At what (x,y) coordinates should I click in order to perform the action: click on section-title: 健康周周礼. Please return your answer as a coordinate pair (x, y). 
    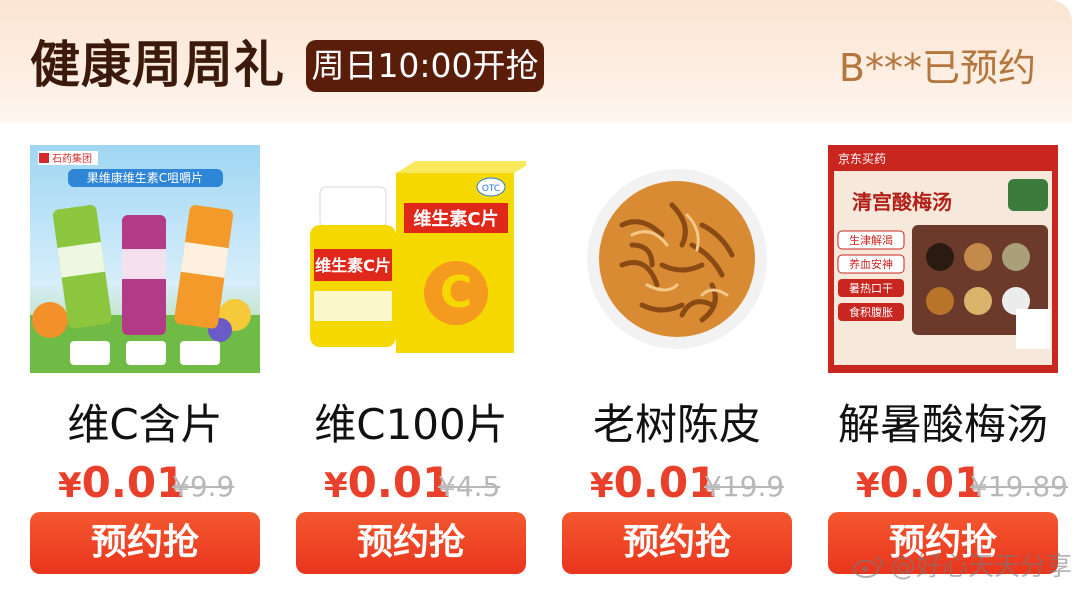
    Looking at the image, I should click on (157, 65).